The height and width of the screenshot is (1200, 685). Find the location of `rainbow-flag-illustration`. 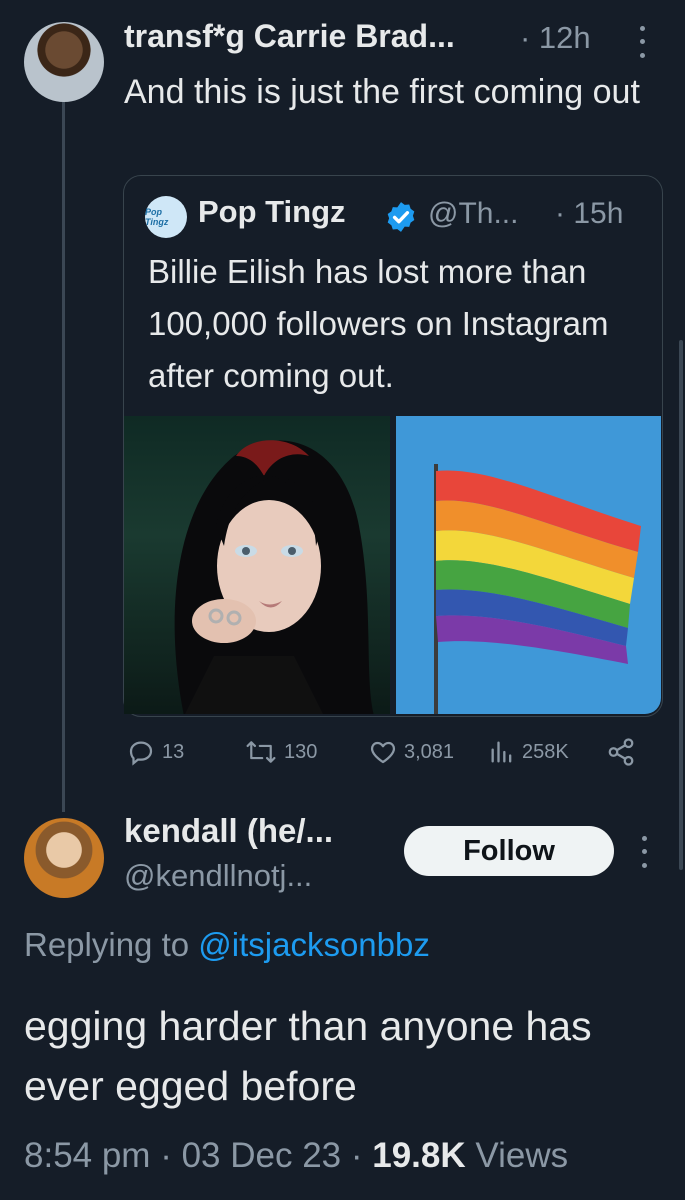

rainbow-flag-illustration is located at coordinates (537, 589).